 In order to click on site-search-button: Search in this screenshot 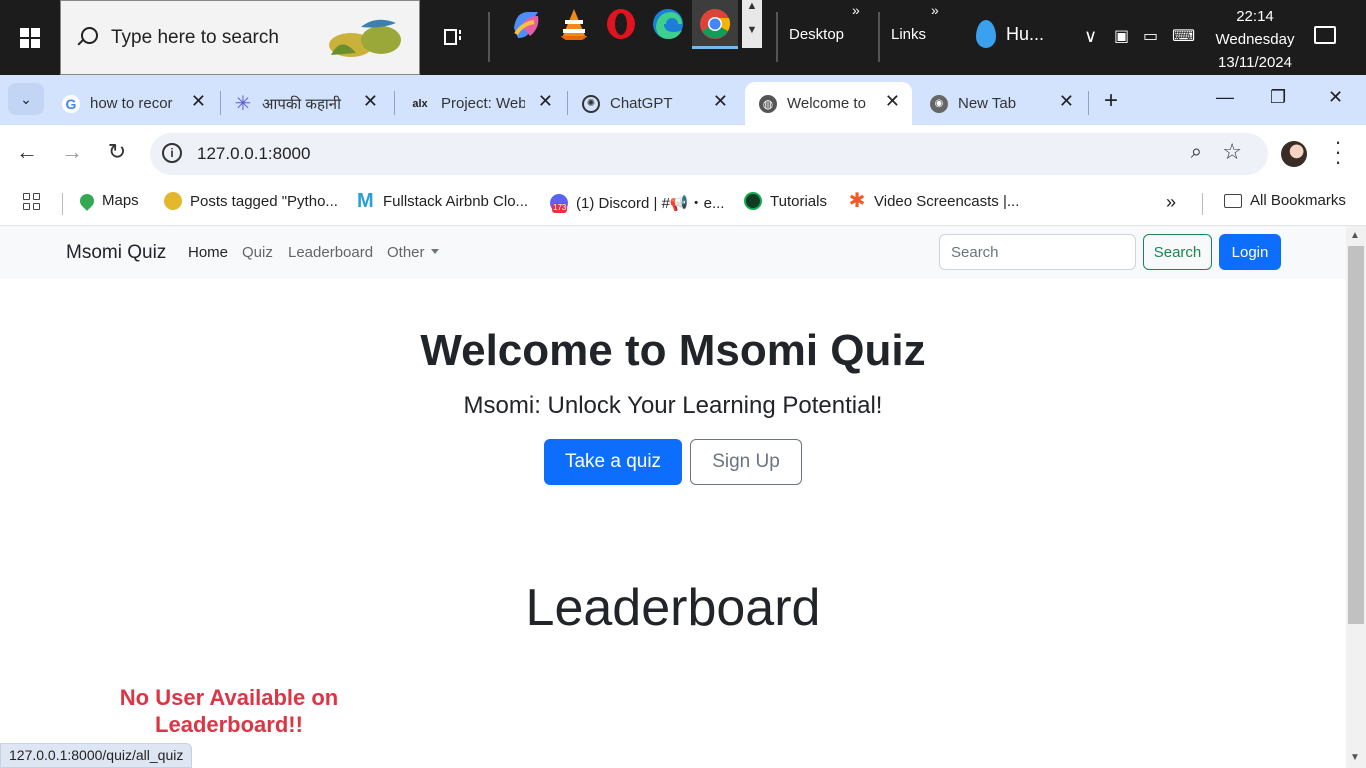, I will do `click(1177, 252)`.